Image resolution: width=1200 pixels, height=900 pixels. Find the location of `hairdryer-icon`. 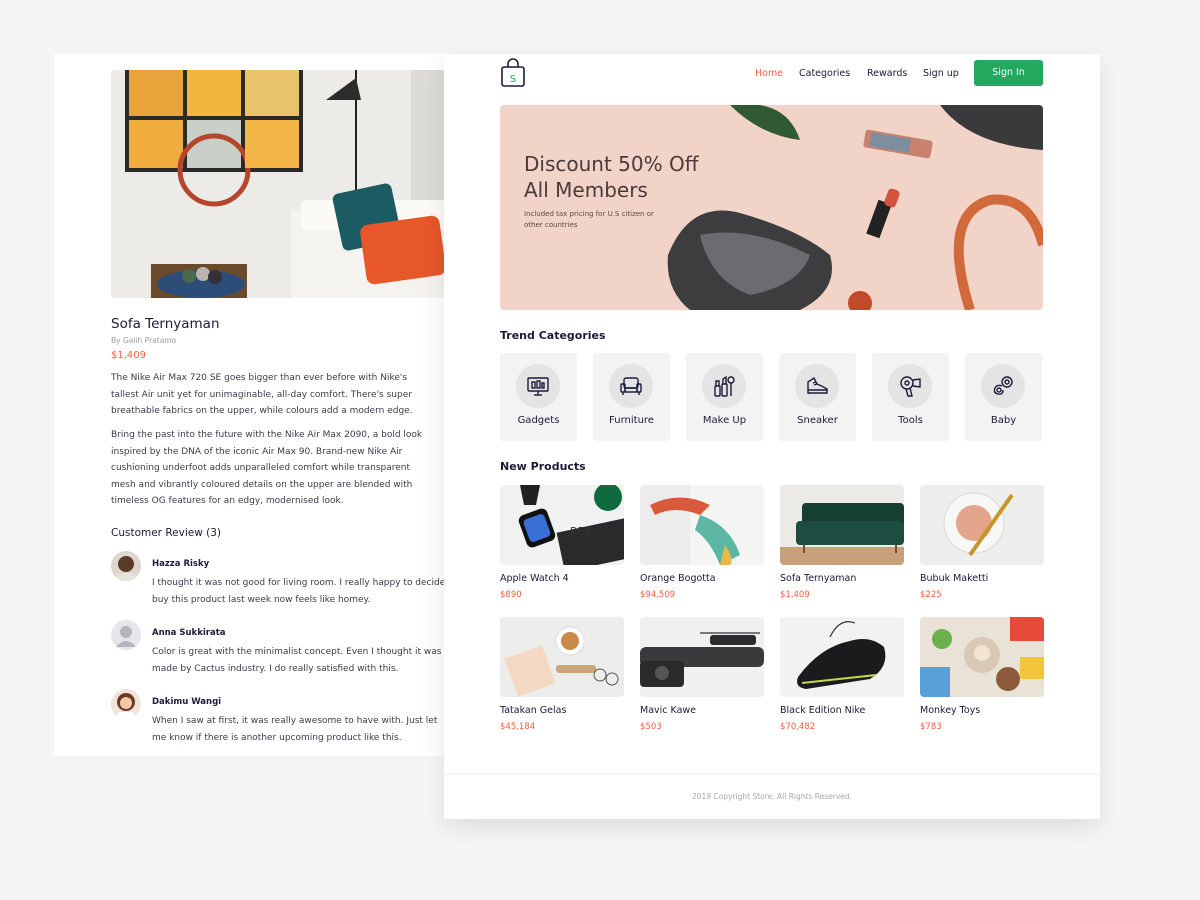

hairdryer-icon is located at coordinates (910, 386).